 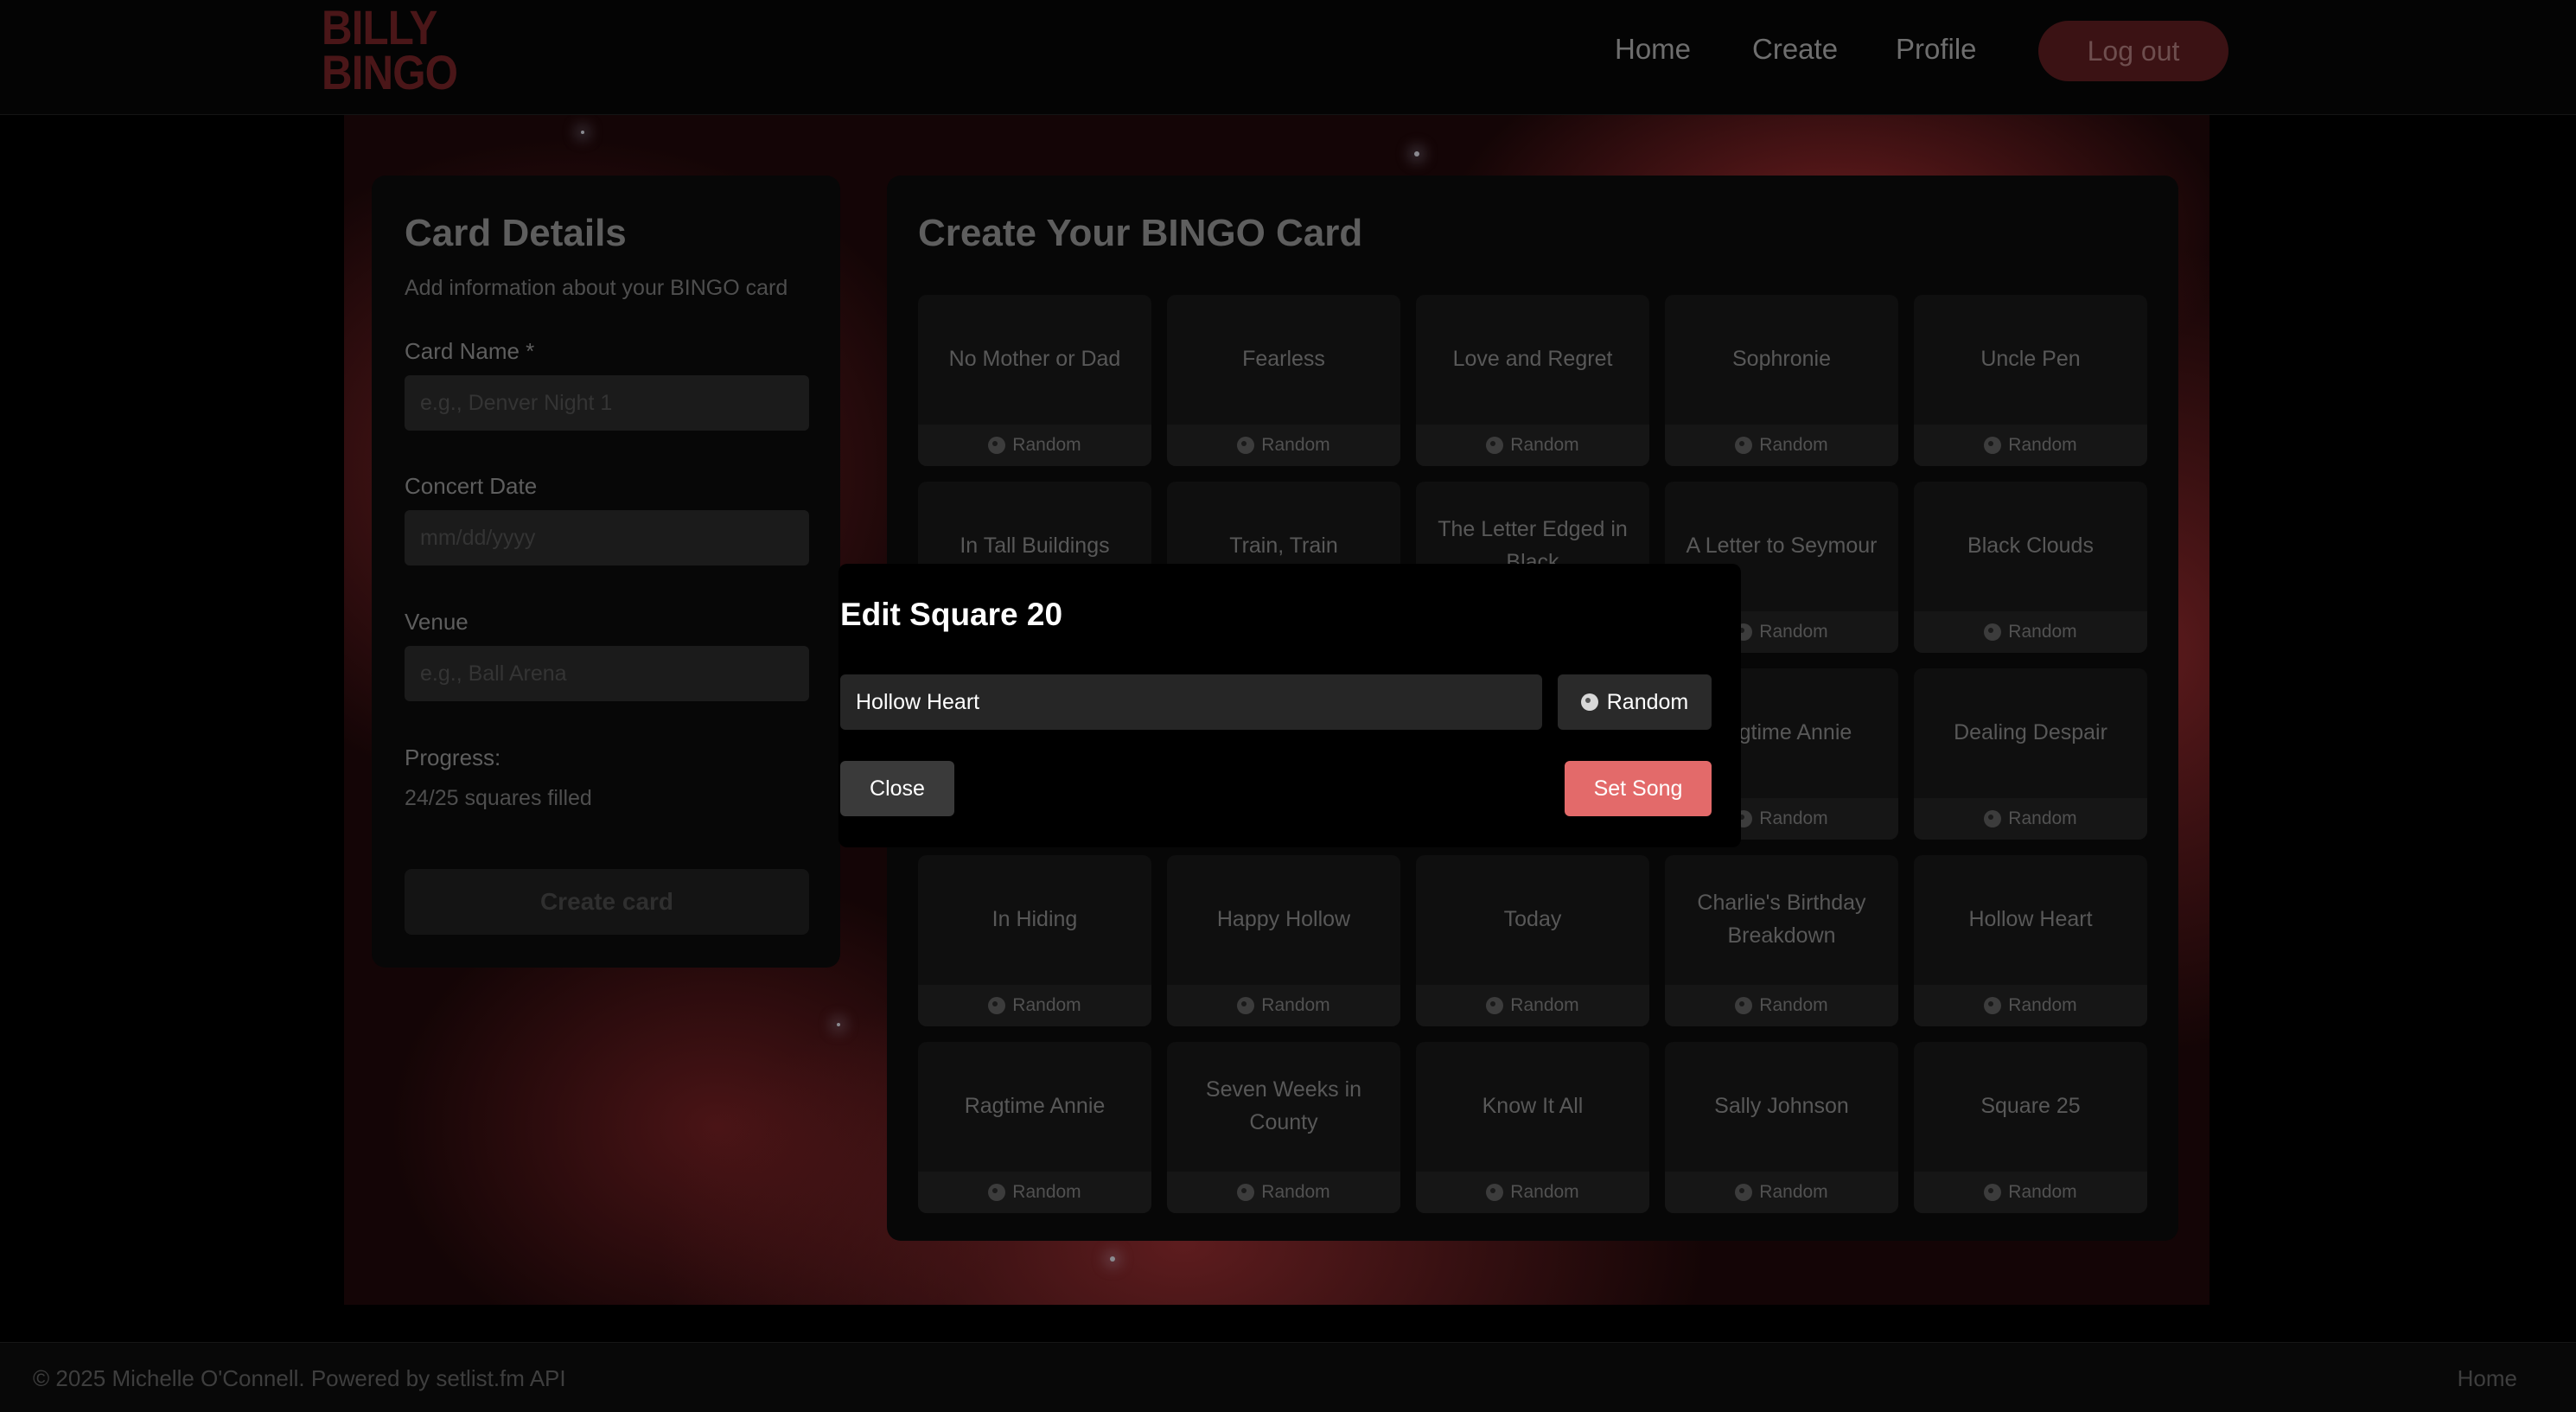 What do you see at coordinates (1533, 1106) in the screenshot?
I see `square-title: Know It All` at bounding box center [1533, 1106].